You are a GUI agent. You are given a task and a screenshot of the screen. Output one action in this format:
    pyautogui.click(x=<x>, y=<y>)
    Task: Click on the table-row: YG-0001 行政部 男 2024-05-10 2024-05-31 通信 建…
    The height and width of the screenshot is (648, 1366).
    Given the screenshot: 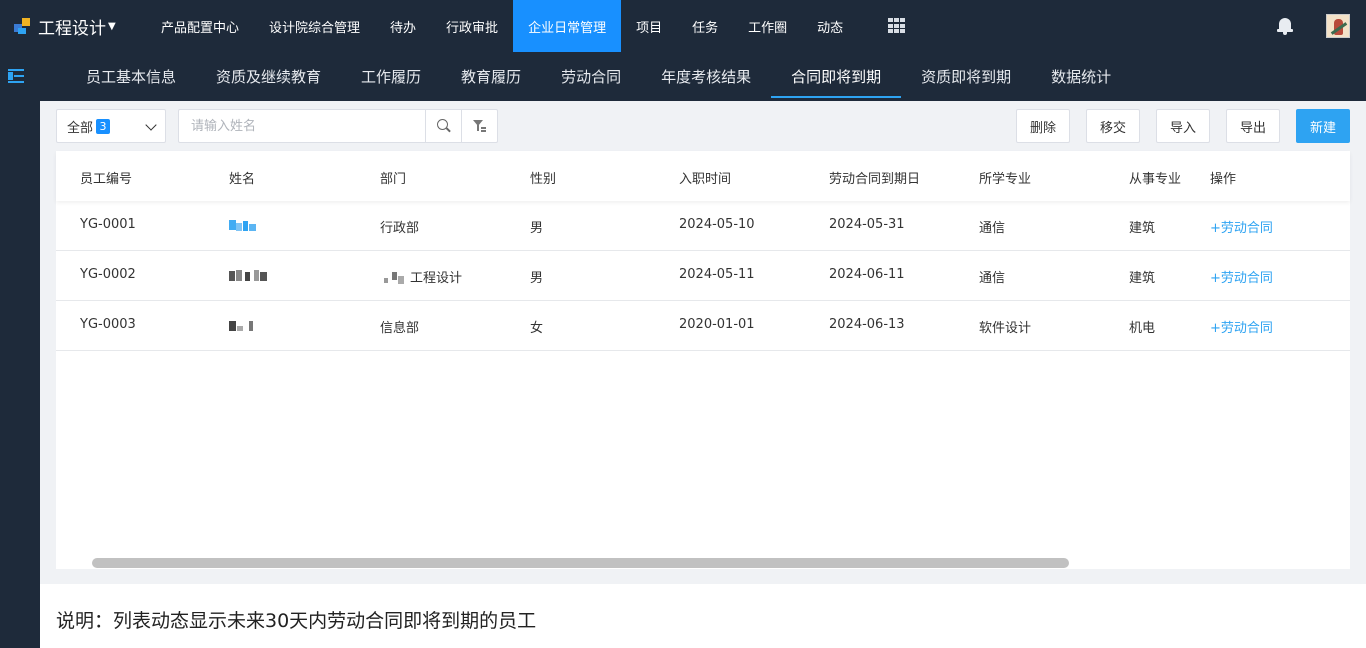 What is the action you would take?
    pyautogui.click(x=703, y=226)
    